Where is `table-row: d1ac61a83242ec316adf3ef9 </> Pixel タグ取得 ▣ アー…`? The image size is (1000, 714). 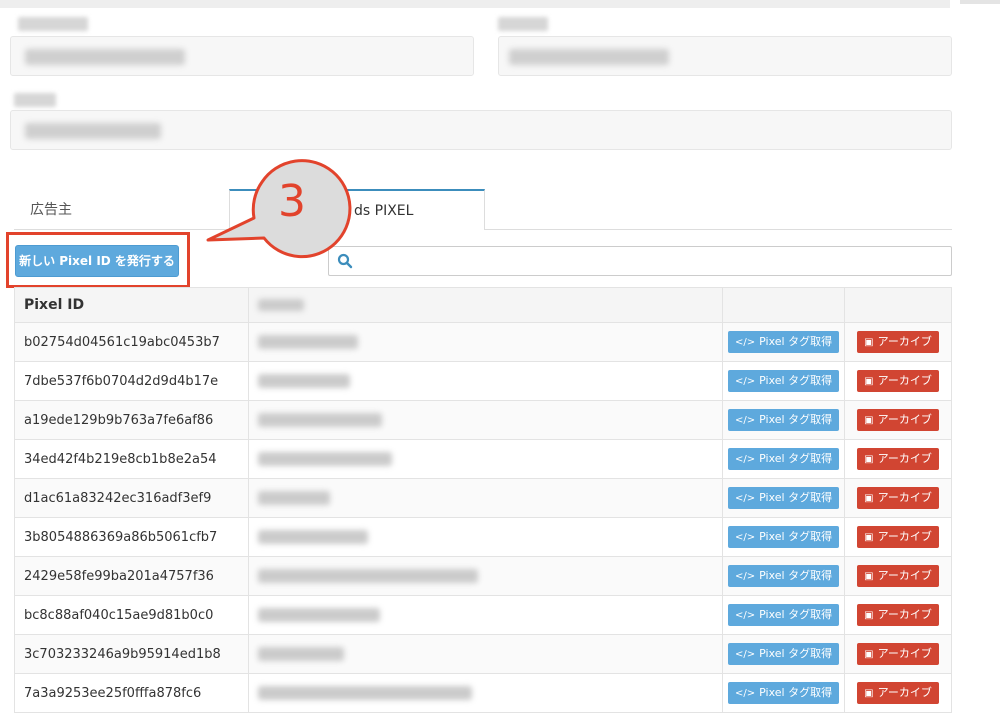 table-row: d1ac61a83242ec316adf3ef9 </> Pixel タグ取得 ▣ アー… is located at coordinates (483, 498).